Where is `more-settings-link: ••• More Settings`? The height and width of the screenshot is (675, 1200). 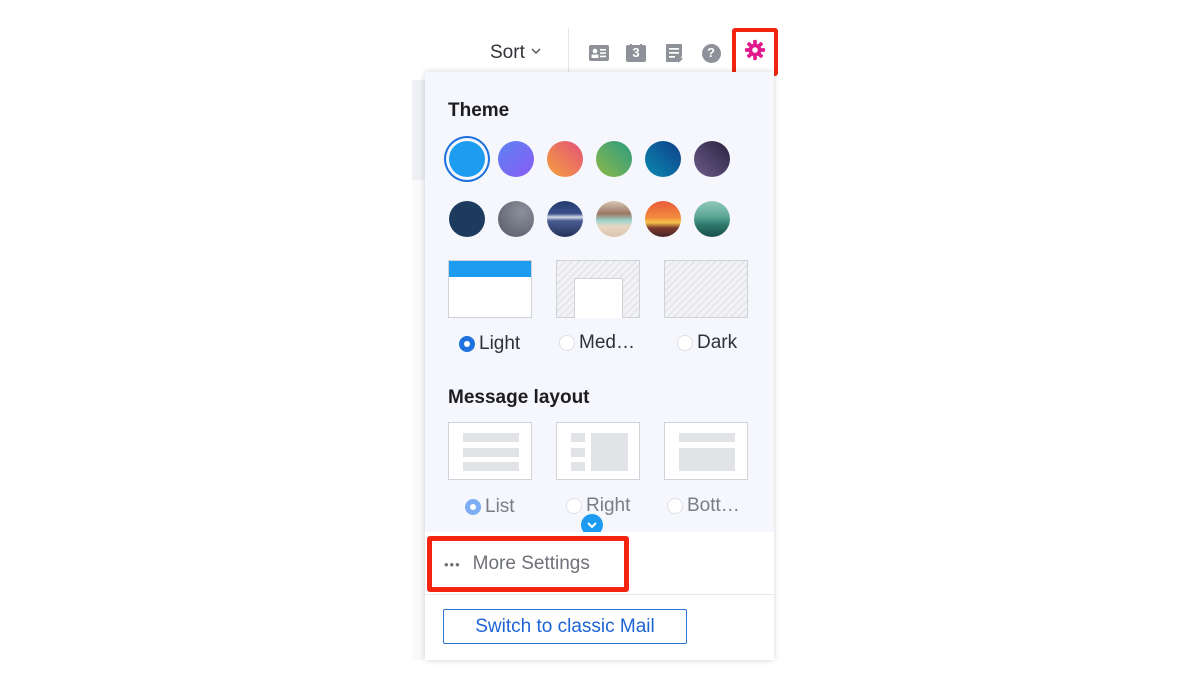
more-settings-link: ••• More Settings is located at coordinates (528, 564).